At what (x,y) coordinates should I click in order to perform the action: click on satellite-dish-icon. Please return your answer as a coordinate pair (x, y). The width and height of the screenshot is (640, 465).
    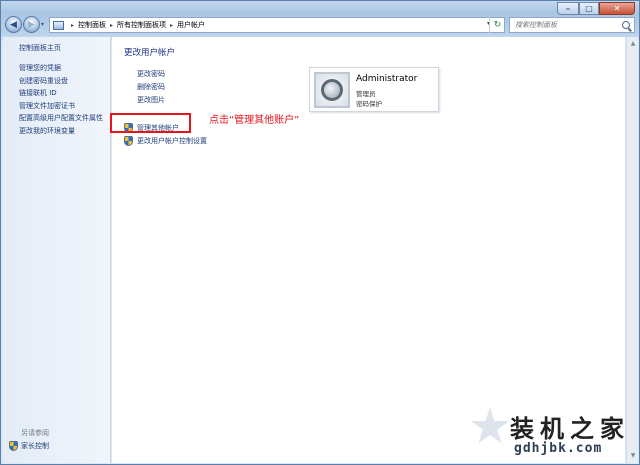
    Looking at the image, I should click on (332, 90).